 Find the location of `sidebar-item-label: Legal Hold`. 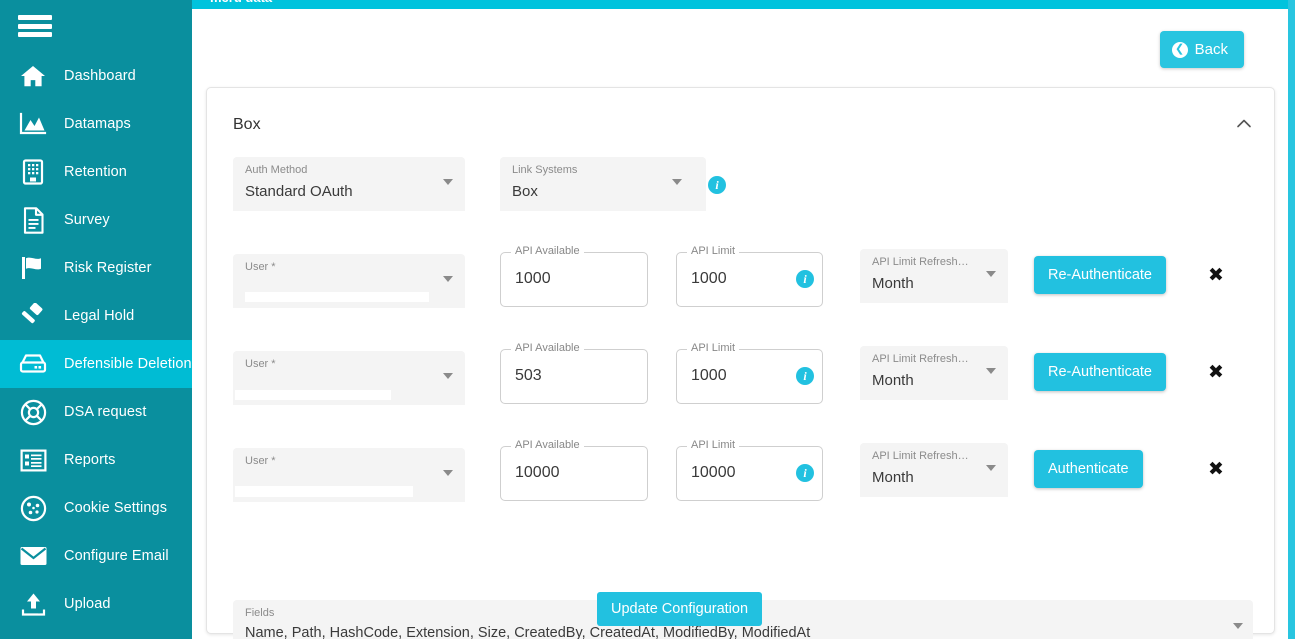

sidebar-item-label: Legal Hold is located at coordinates (99, 316).